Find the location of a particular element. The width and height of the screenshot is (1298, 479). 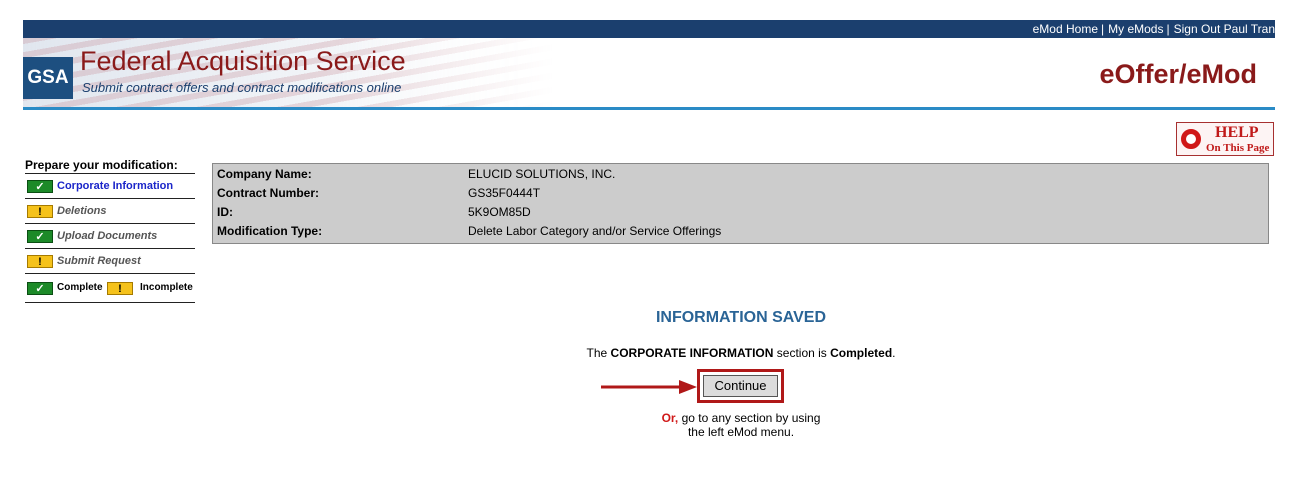

status-legend: ✓ Complete ! Incomplete is located at coordinates (110, 288).